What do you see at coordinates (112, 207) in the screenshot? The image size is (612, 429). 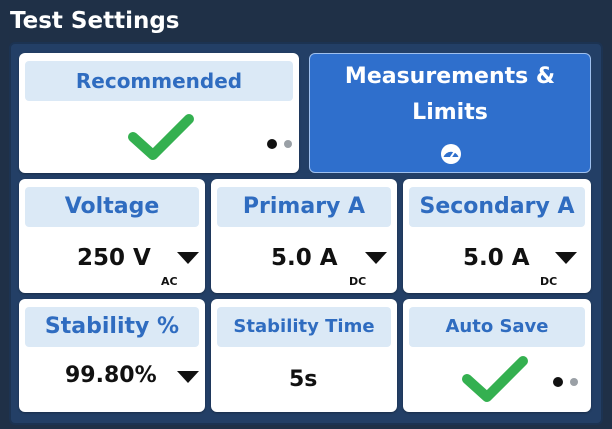 I see `voltage-label: Voltage` at bounding box center [112, 207].